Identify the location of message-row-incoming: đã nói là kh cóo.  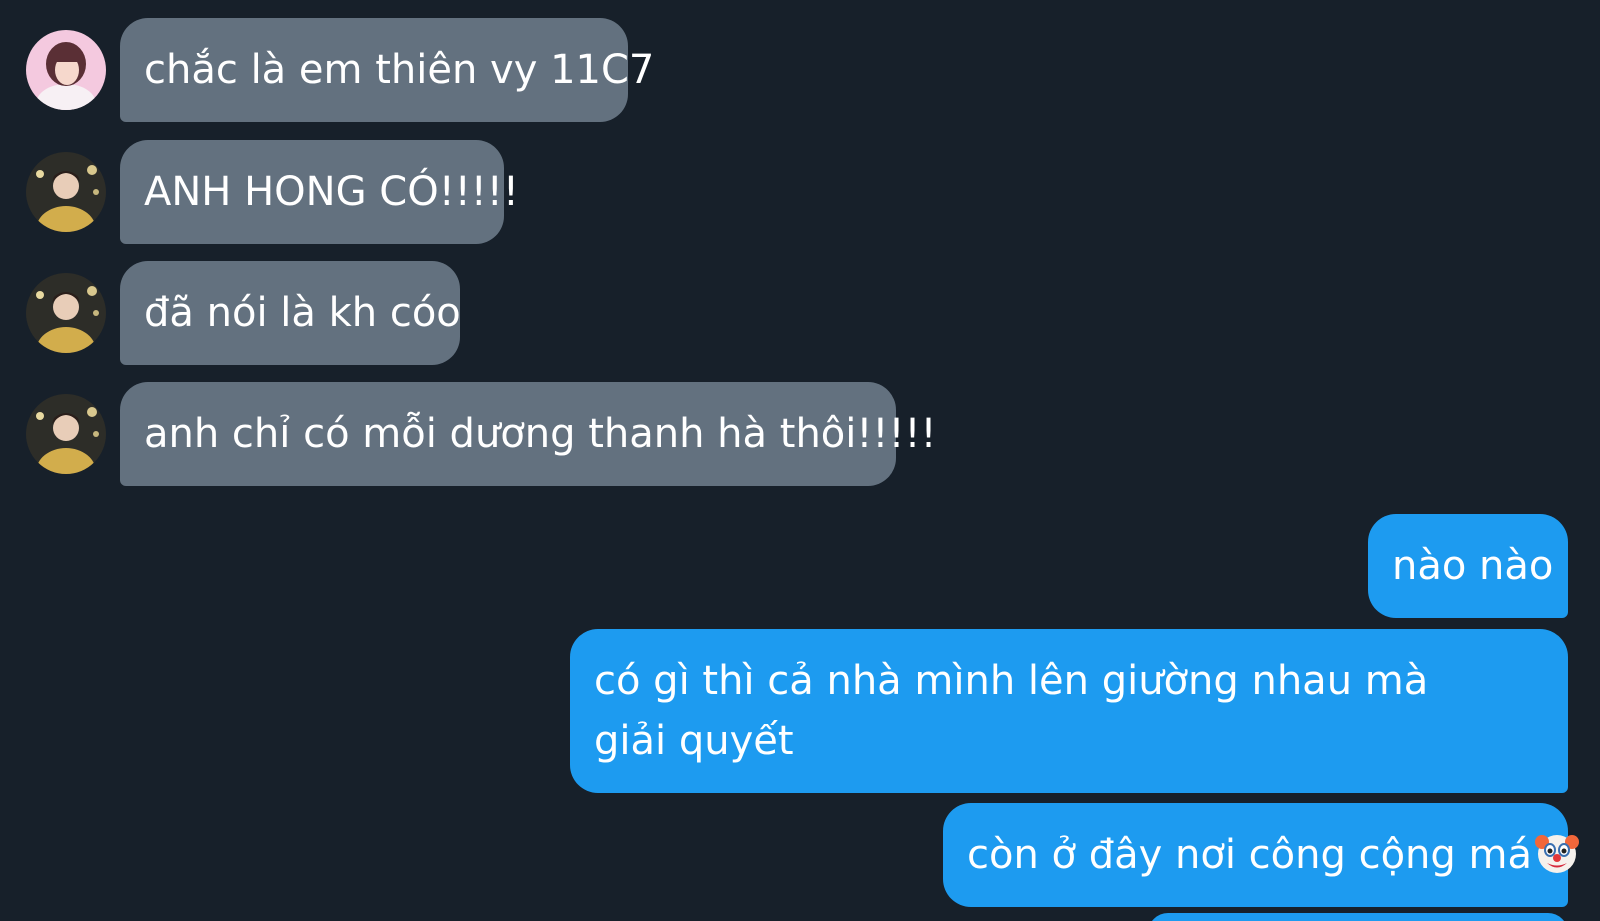
(243, 313).